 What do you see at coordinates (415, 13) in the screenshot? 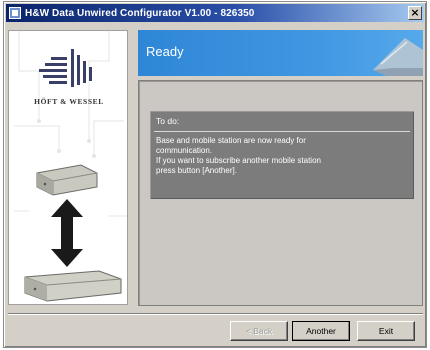
I see `close-button: ×` at bounding box center [415, 13].